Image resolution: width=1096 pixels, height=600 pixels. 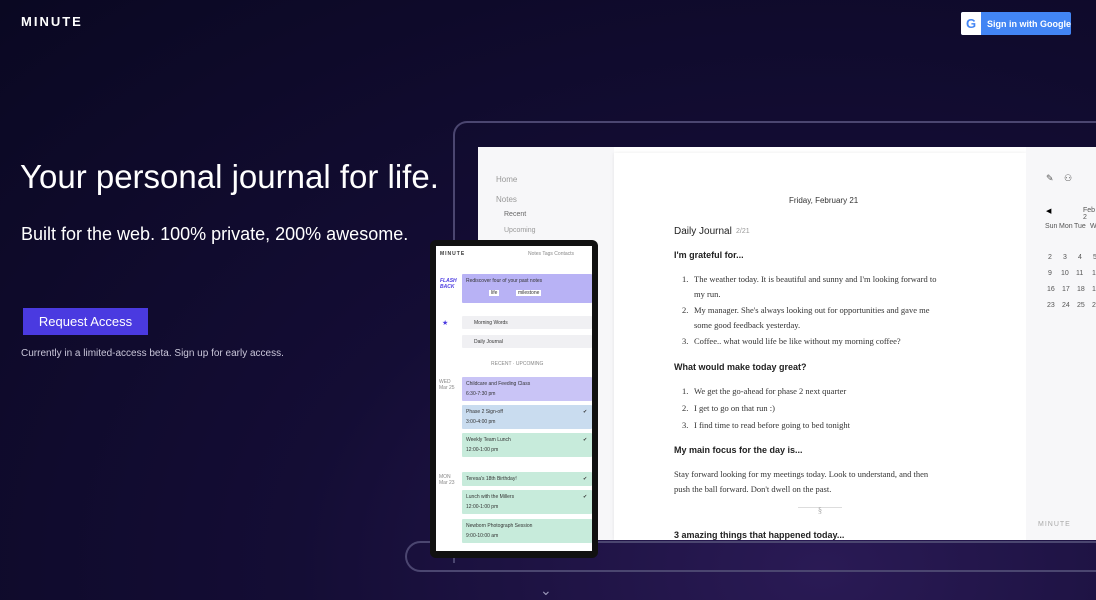 I want to click on question-2: What would make today great?, so click(x=740, y=367).